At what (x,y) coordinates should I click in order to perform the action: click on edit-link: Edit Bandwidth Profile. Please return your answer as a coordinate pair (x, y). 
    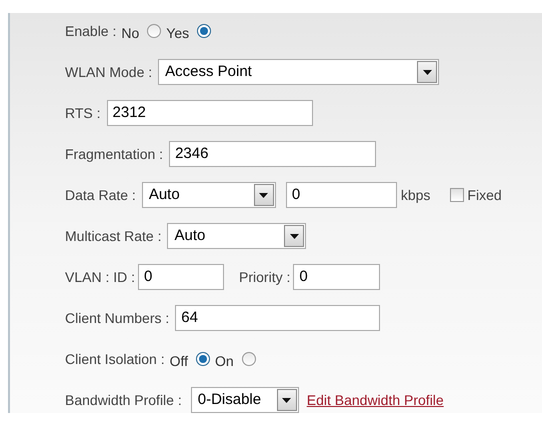
    Looking at the image, I should click on (375, 400).